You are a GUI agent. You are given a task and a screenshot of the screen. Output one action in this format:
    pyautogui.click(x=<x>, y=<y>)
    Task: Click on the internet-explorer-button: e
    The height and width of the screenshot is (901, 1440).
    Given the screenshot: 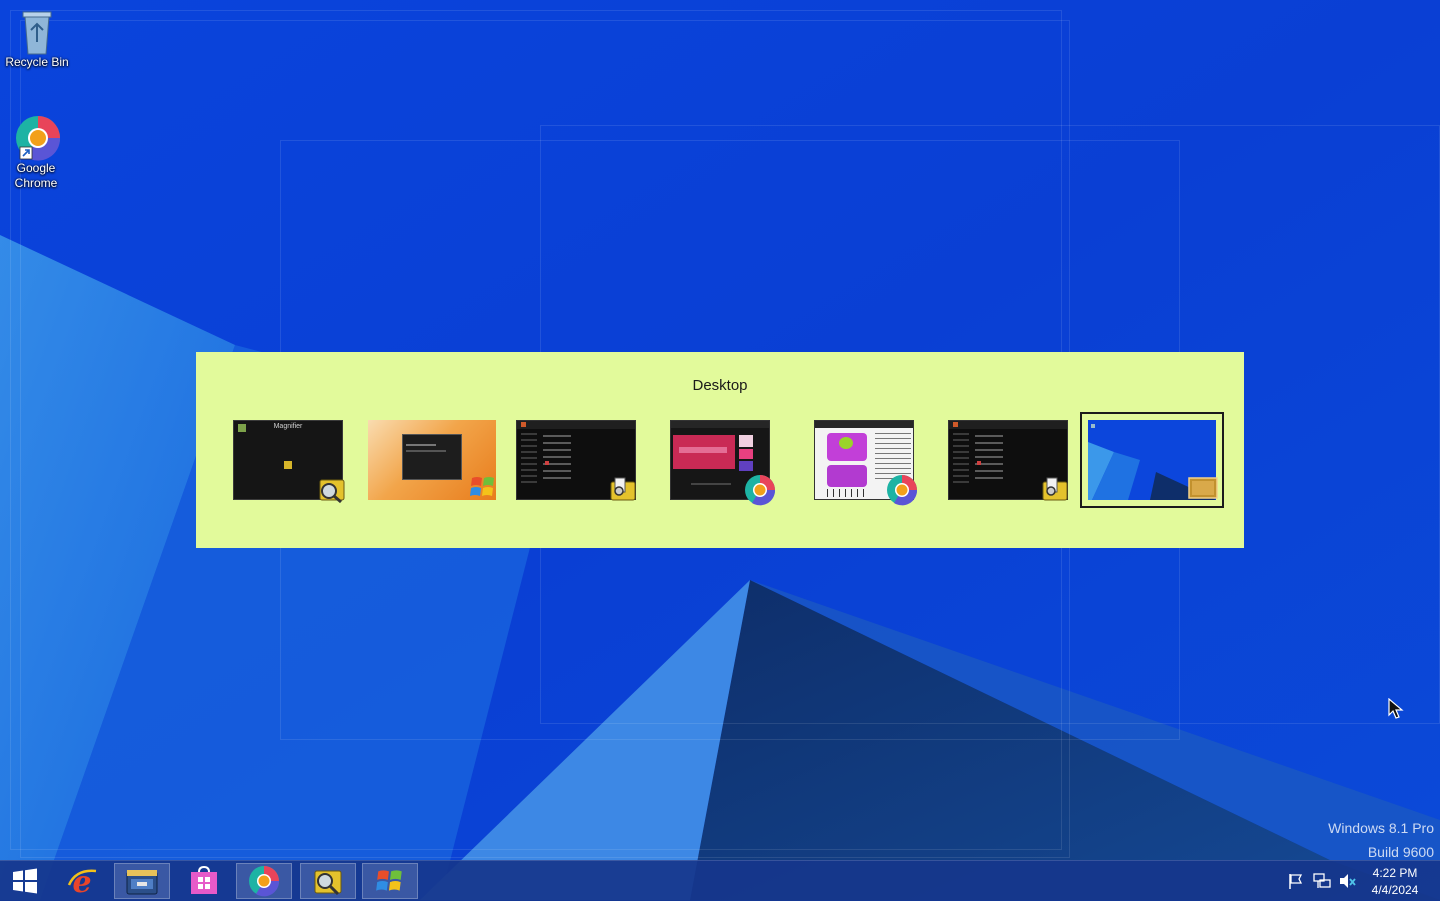 What is the action you would take?
    pyautogui.click(x=82, y=881)
    